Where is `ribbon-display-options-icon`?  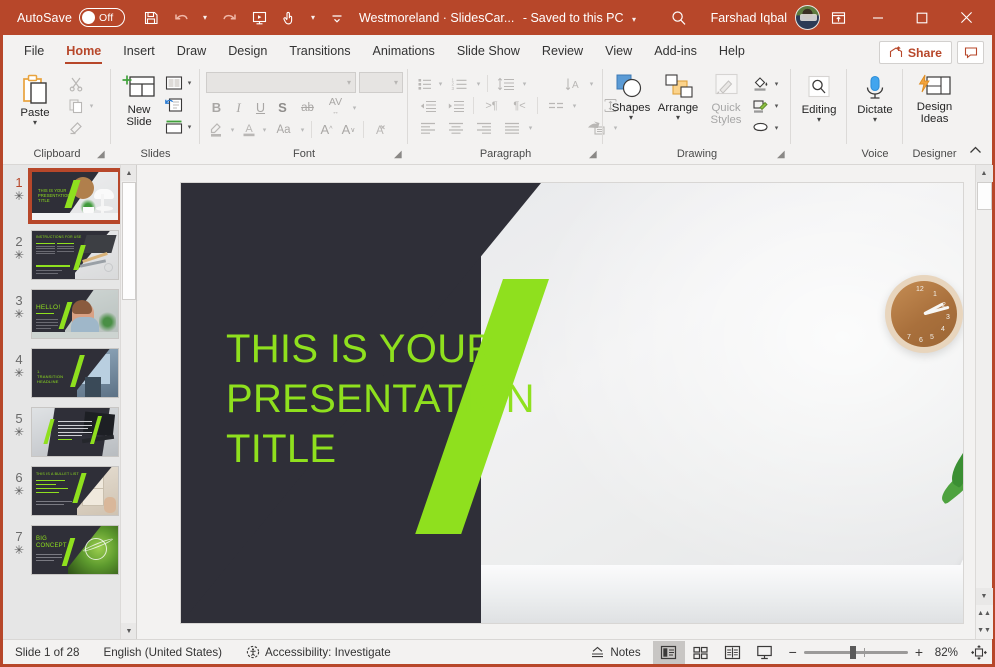 ribbon-display-options-icon is located at coordinates (838, 18).